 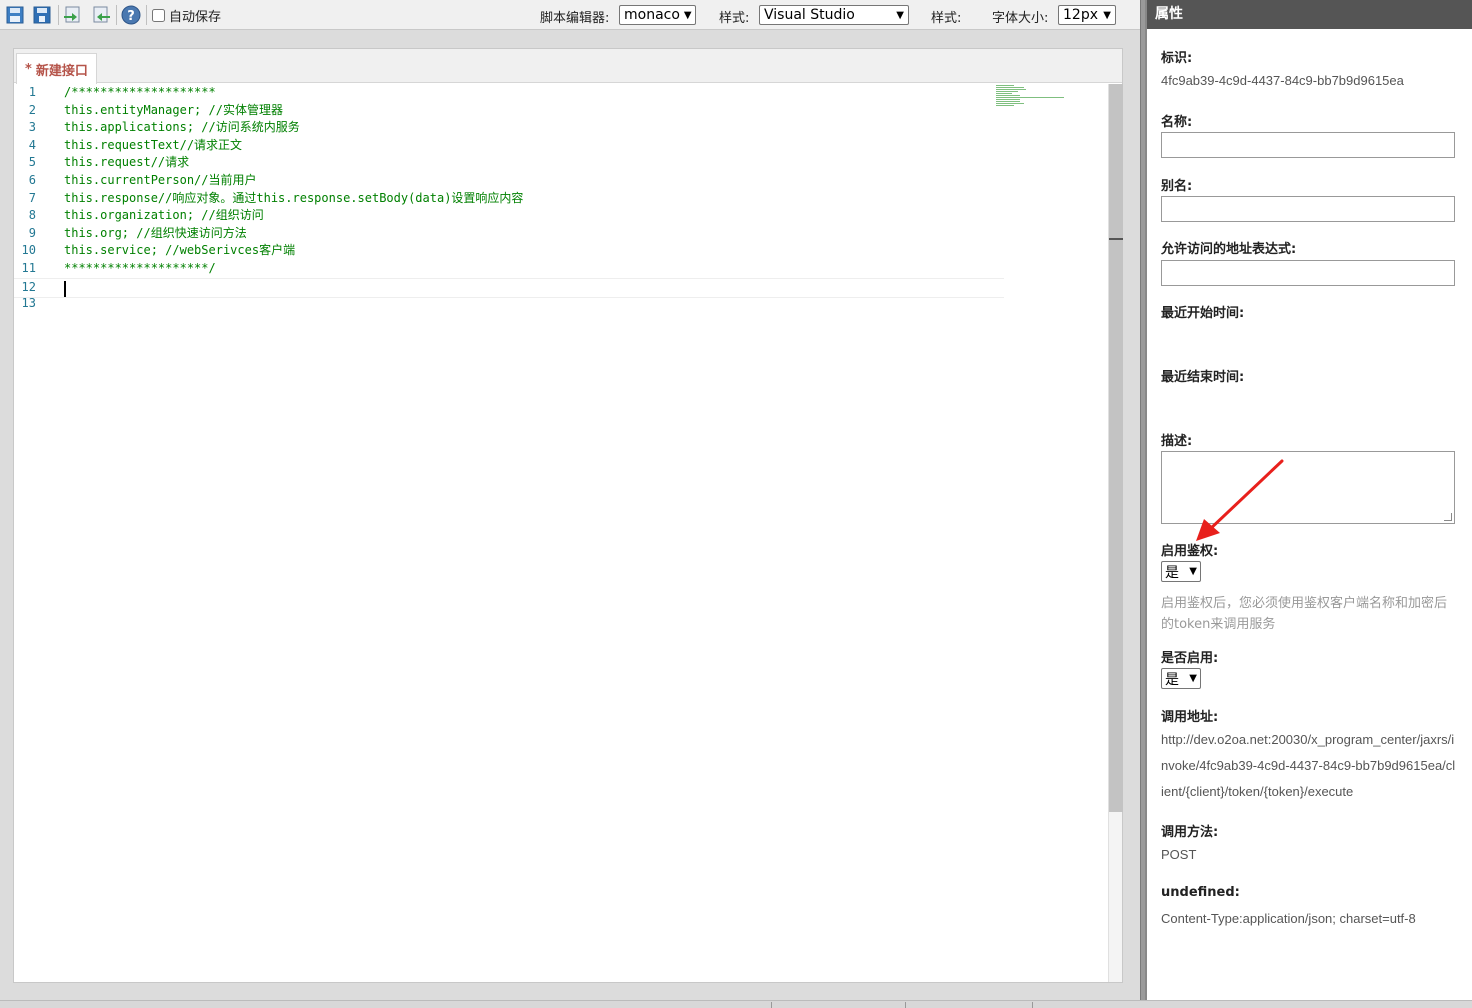 I want to click on description-label: 描述:, so click(x=1177, y=441).